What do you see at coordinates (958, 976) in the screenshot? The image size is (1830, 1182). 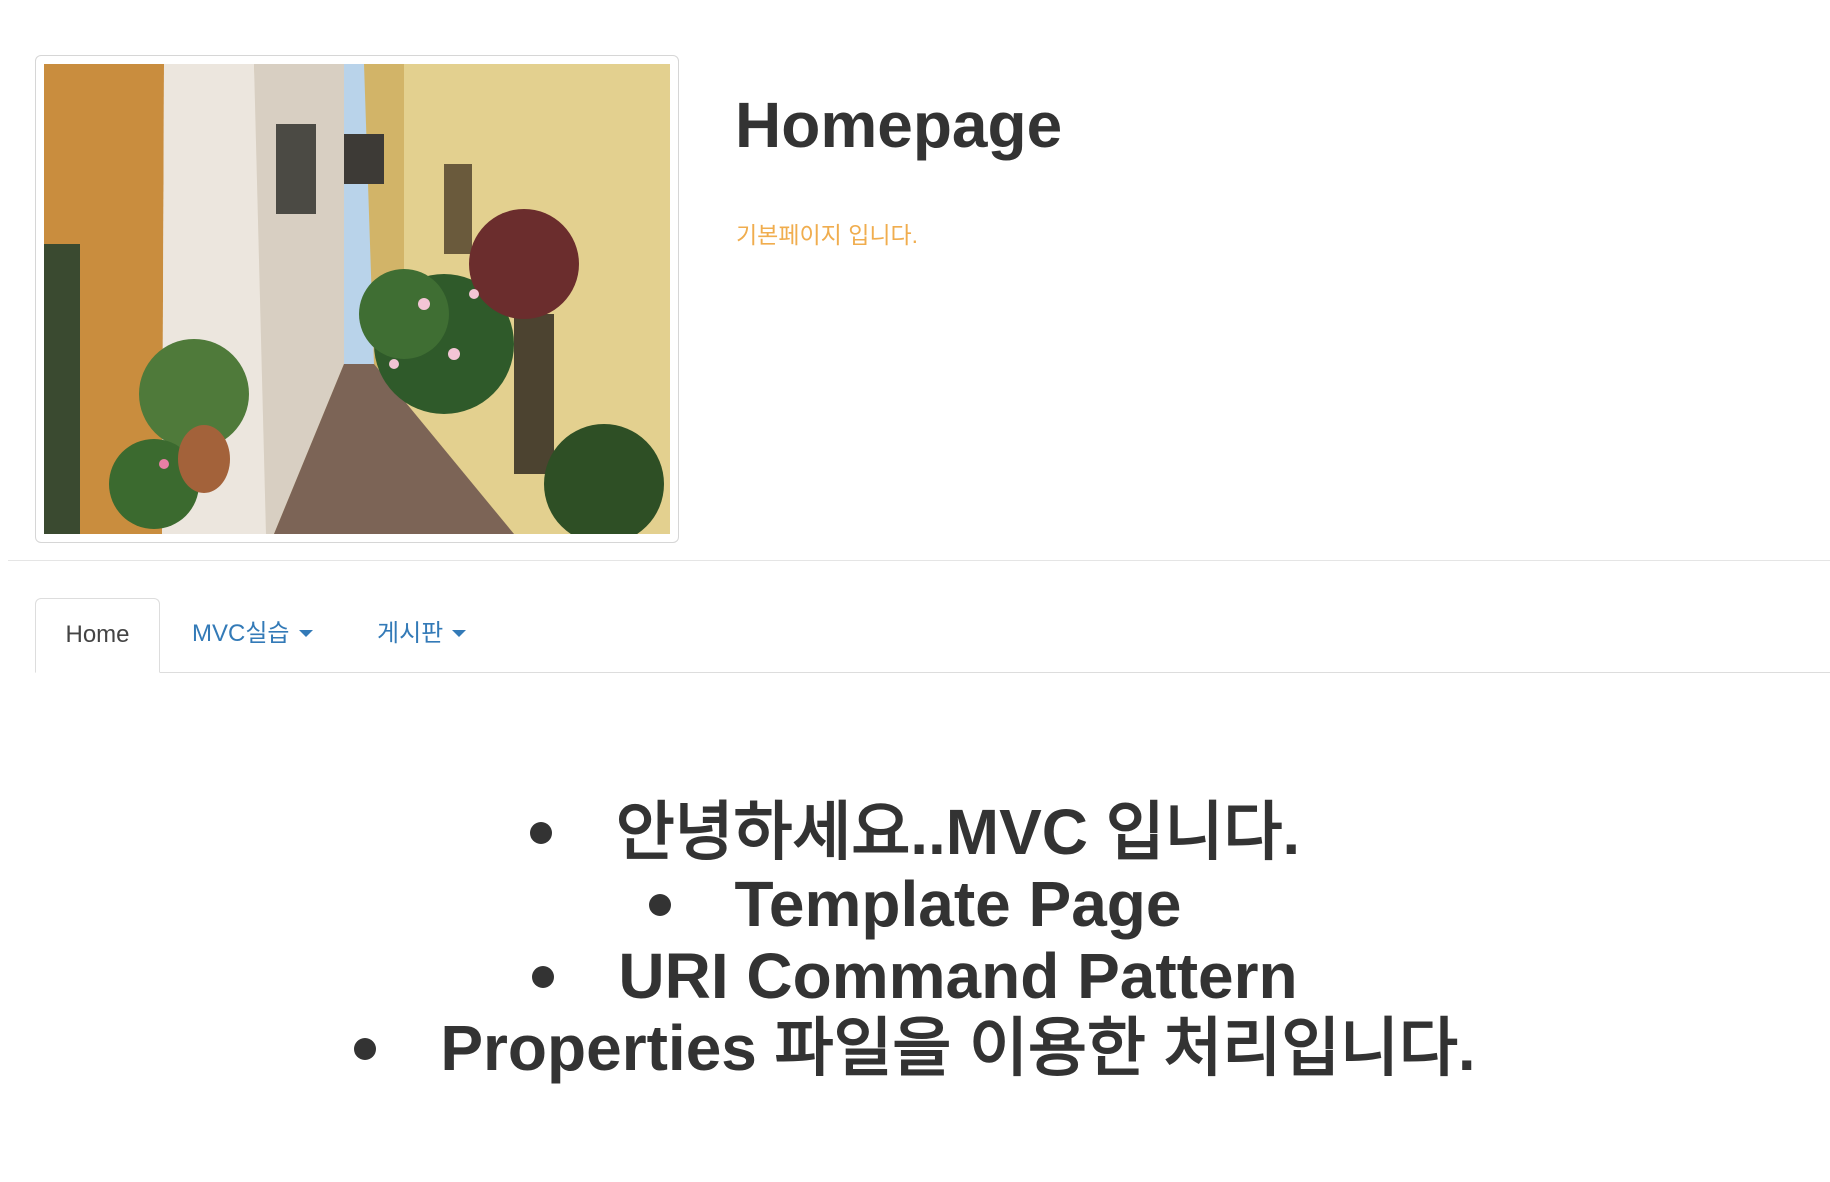 I see `list-item-text: URI Command Pattern` at bounding box center [958, 976].